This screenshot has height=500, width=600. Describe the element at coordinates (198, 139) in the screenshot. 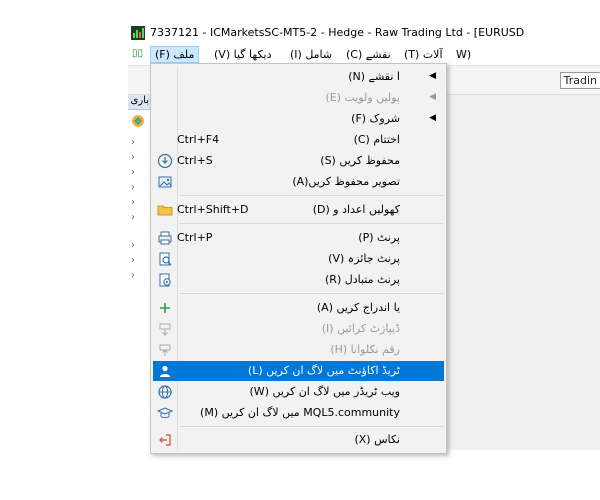

I see `shortcut-close: Ctrl+F4` at that location.